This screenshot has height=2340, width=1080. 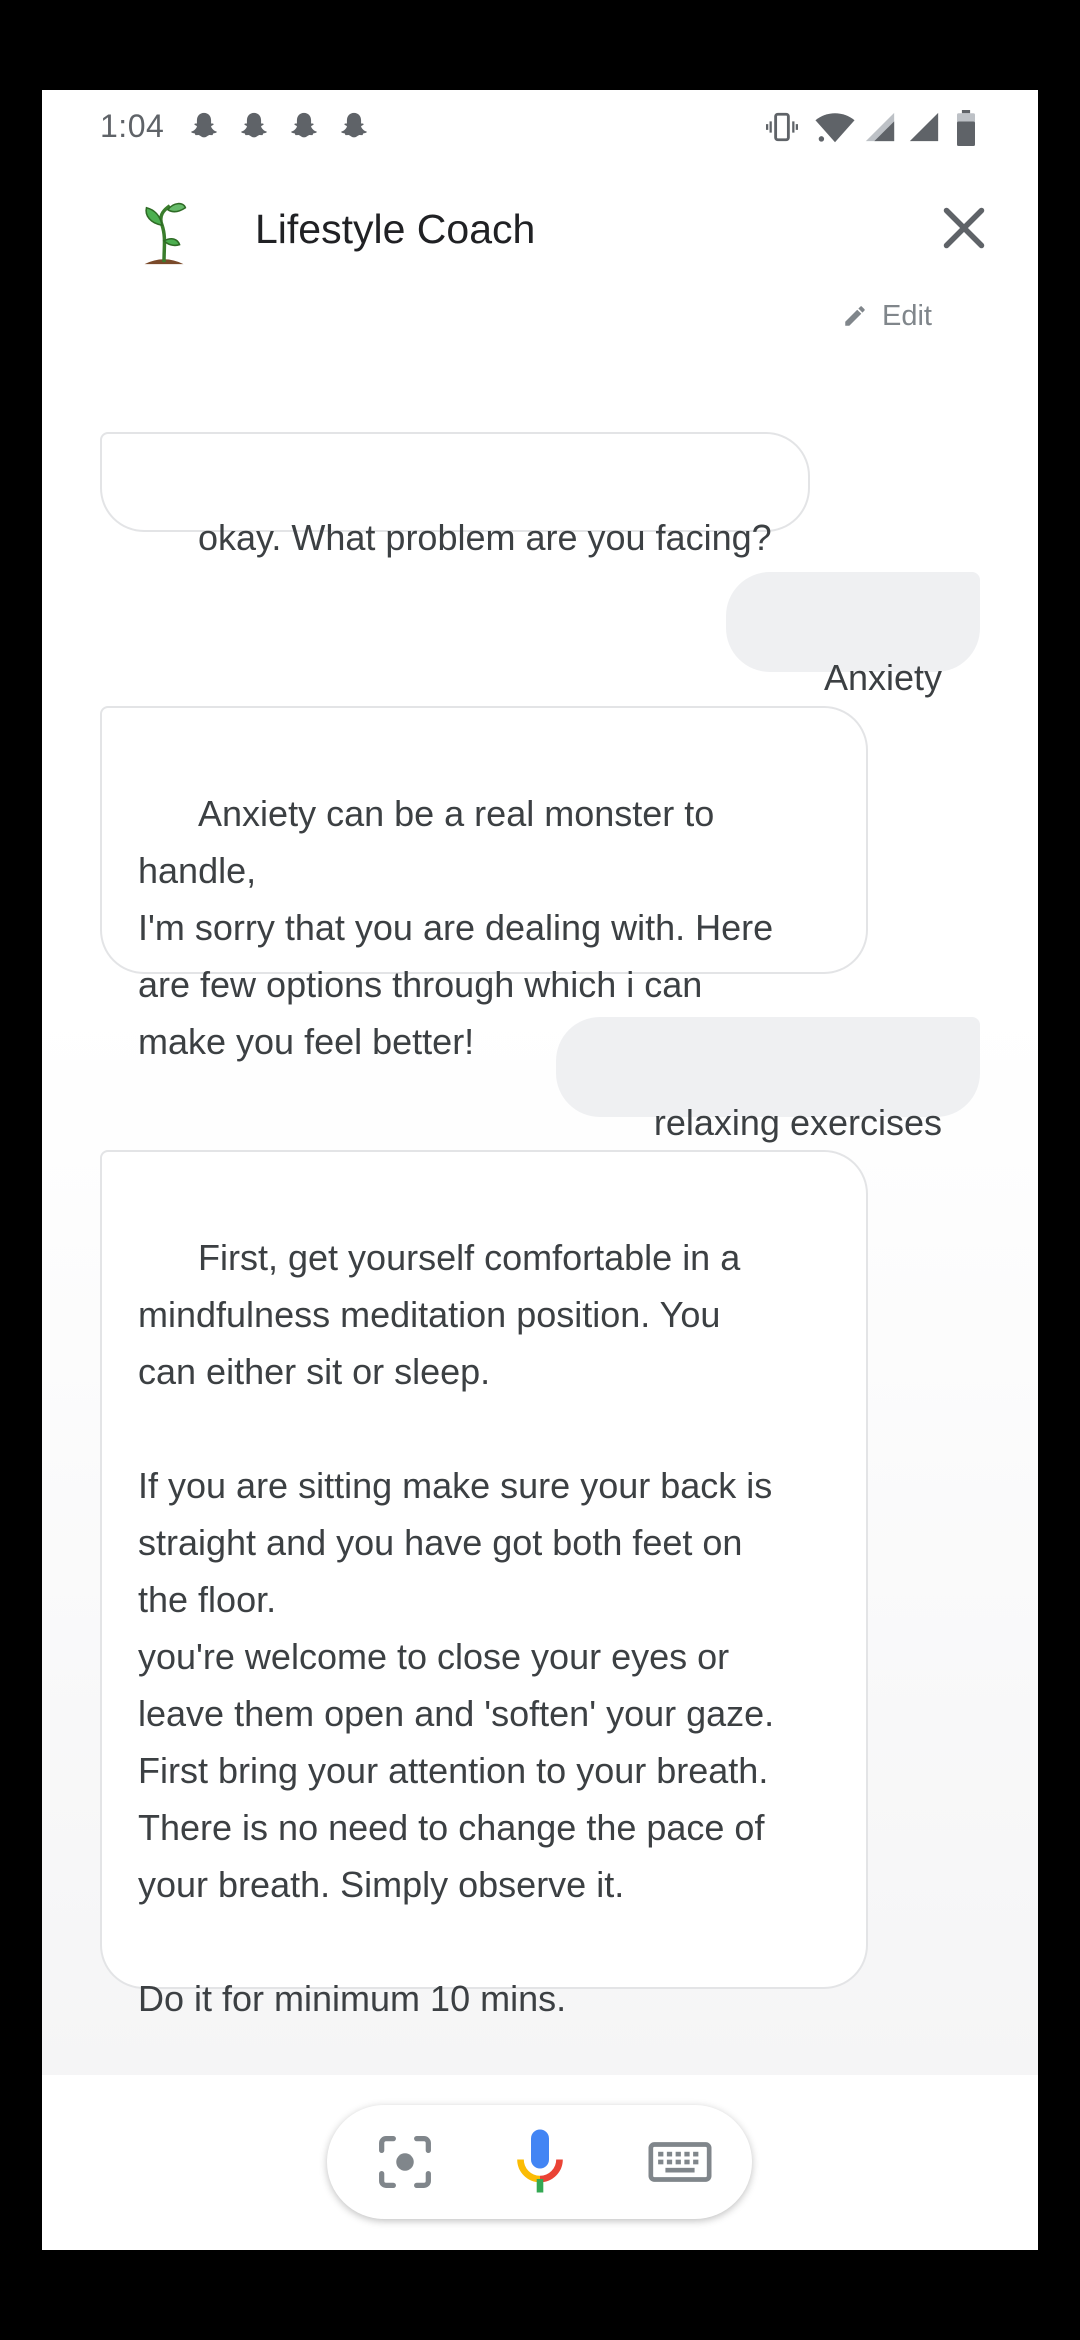 What do you see at coordinates (540, 127) in the screenshot?
I see `status-bar: 1:04` at bounding box center [540, 127].